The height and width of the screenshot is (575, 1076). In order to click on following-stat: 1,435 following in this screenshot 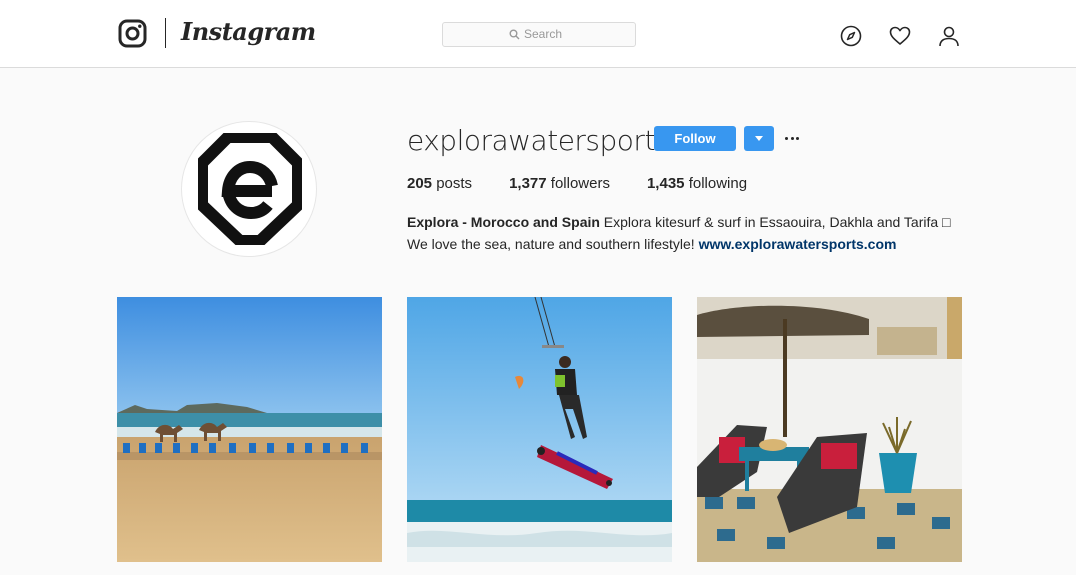, I will do `click(697, 183)`.